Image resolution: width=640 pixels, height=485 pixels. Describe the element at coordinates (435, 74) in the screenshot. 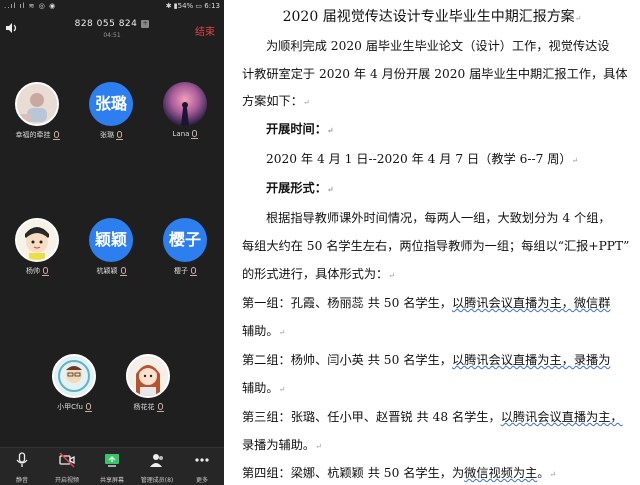

I see `paragraph-line: 计教研室定于 2020 年 4 月份开展 2020 届毕业生中期汇报工作，具体` at that location.